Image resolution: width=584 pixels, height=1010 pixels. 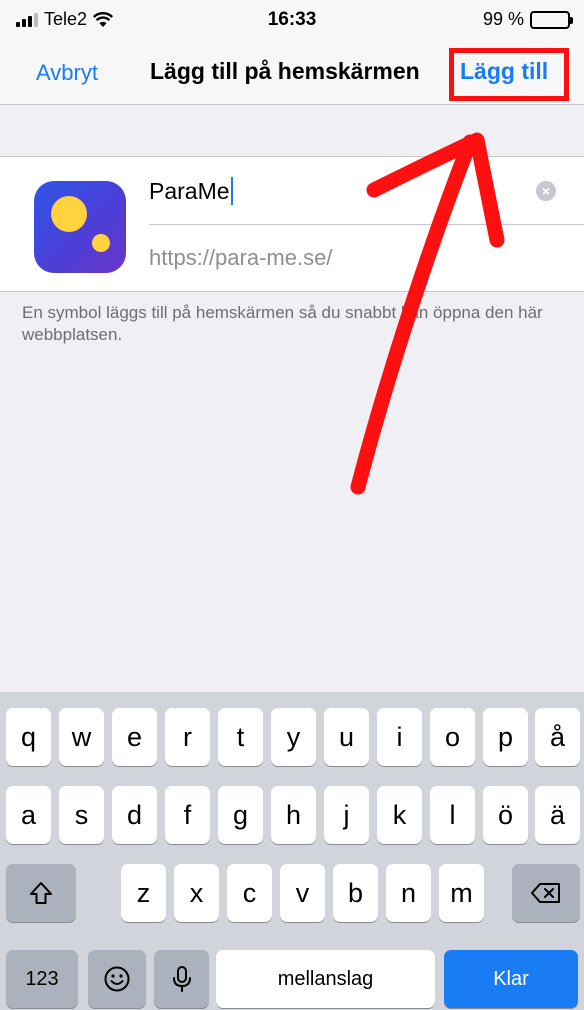 What do you see at coordinates (240, 737) in the screenshot?
I see `key: t` at bounding box center [240, 737].